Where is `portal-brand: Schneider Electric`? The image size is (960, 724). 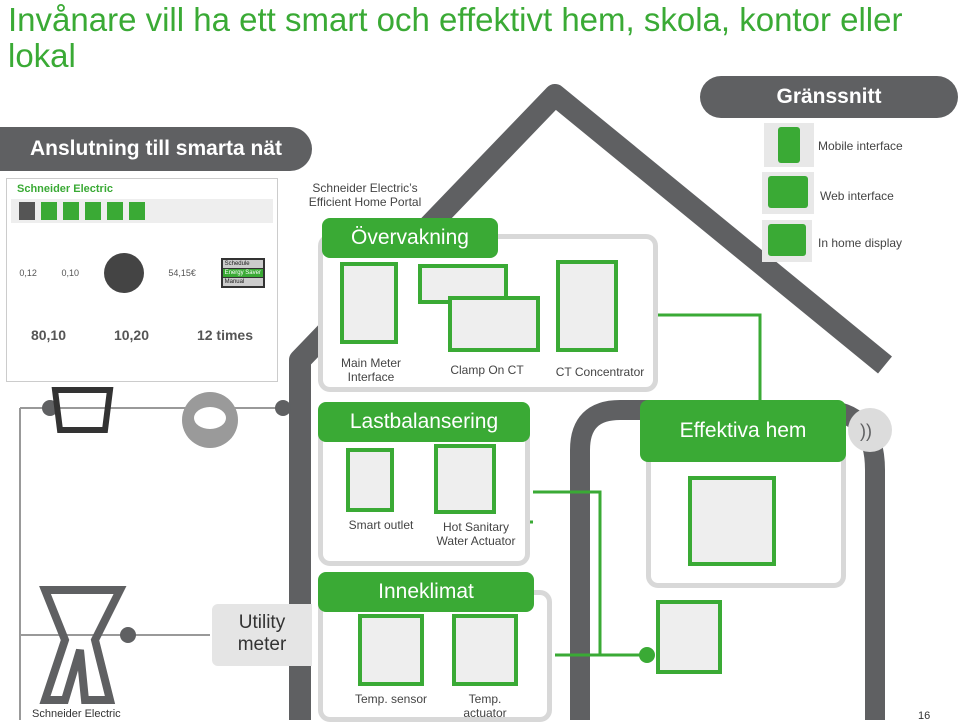
portal-brand: Schneider Electric is located at coordinates (65, 189).